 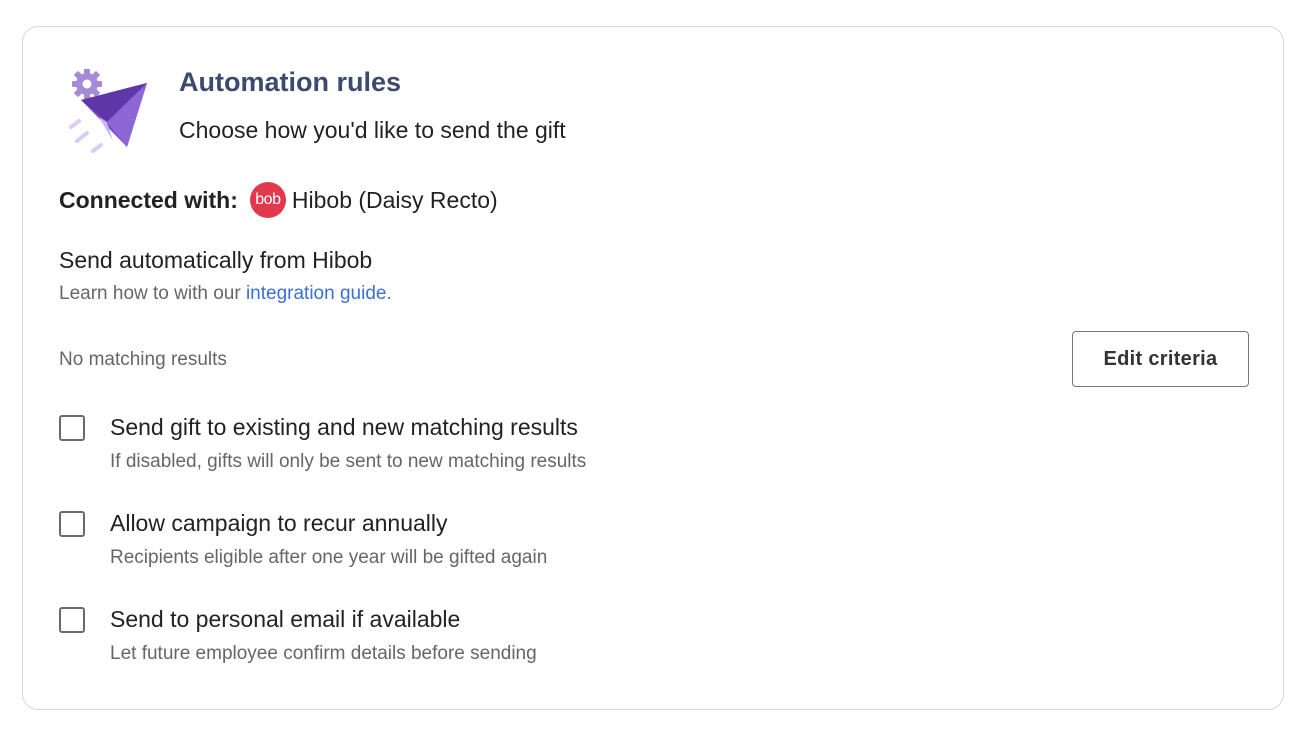 What do you see at coordinates (290, 82) in the screenshot?
I see `page-title: Automation rules` at bounding box center [290, 82].